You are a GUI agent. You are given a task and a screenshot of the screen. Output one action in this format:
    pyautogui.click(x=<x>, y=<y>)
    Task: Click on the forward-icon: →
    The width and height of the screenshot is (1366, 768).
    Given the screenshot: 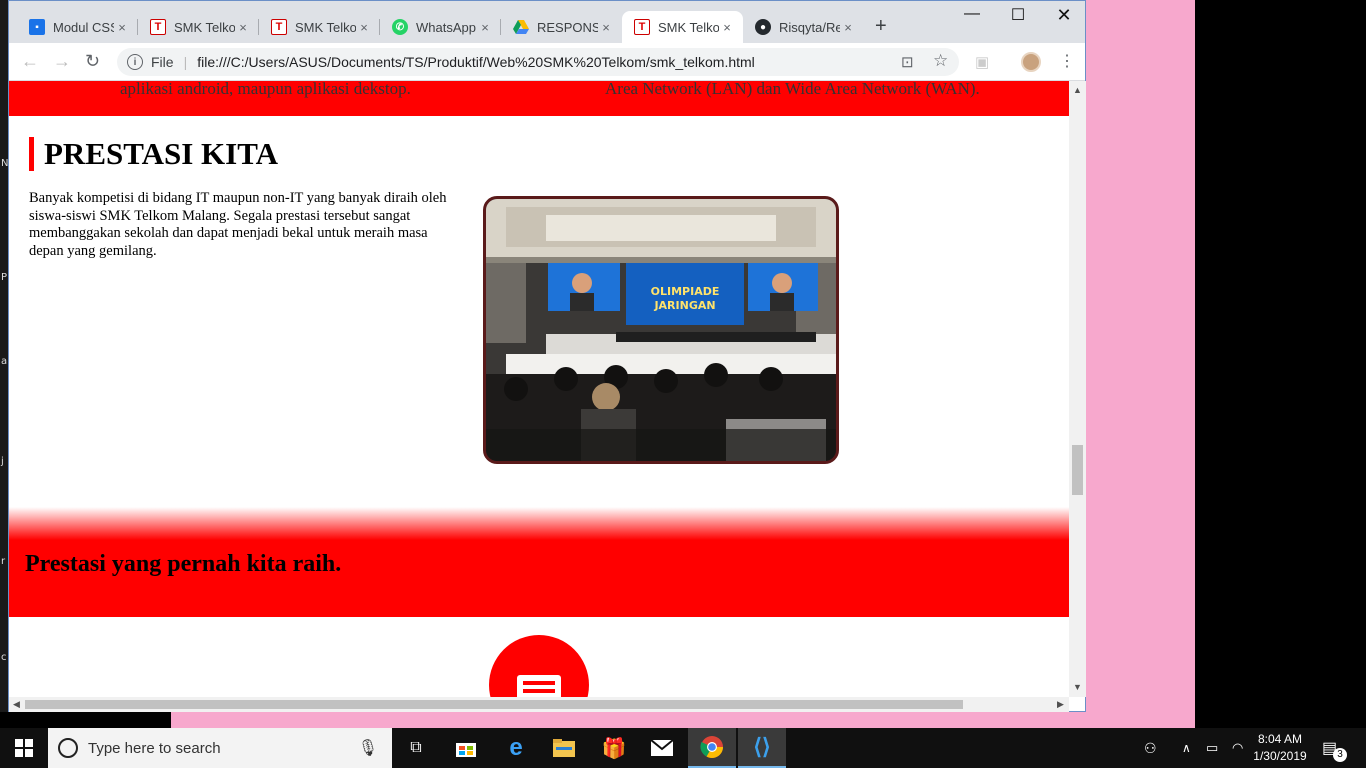 What is the action you would take?
    pyautogui.click(x=62, y=61)
    